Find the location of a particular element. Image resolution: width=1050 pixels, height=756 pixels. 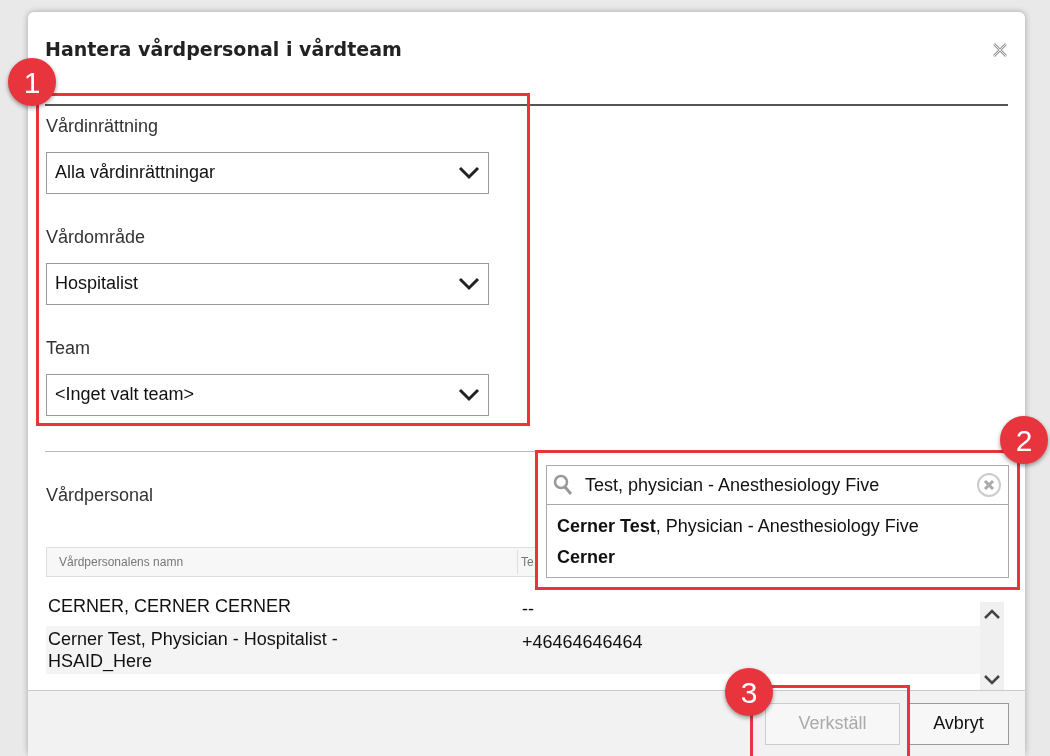

dropdown: Alla vårdinrättningar is located at coordinates (267, 172).